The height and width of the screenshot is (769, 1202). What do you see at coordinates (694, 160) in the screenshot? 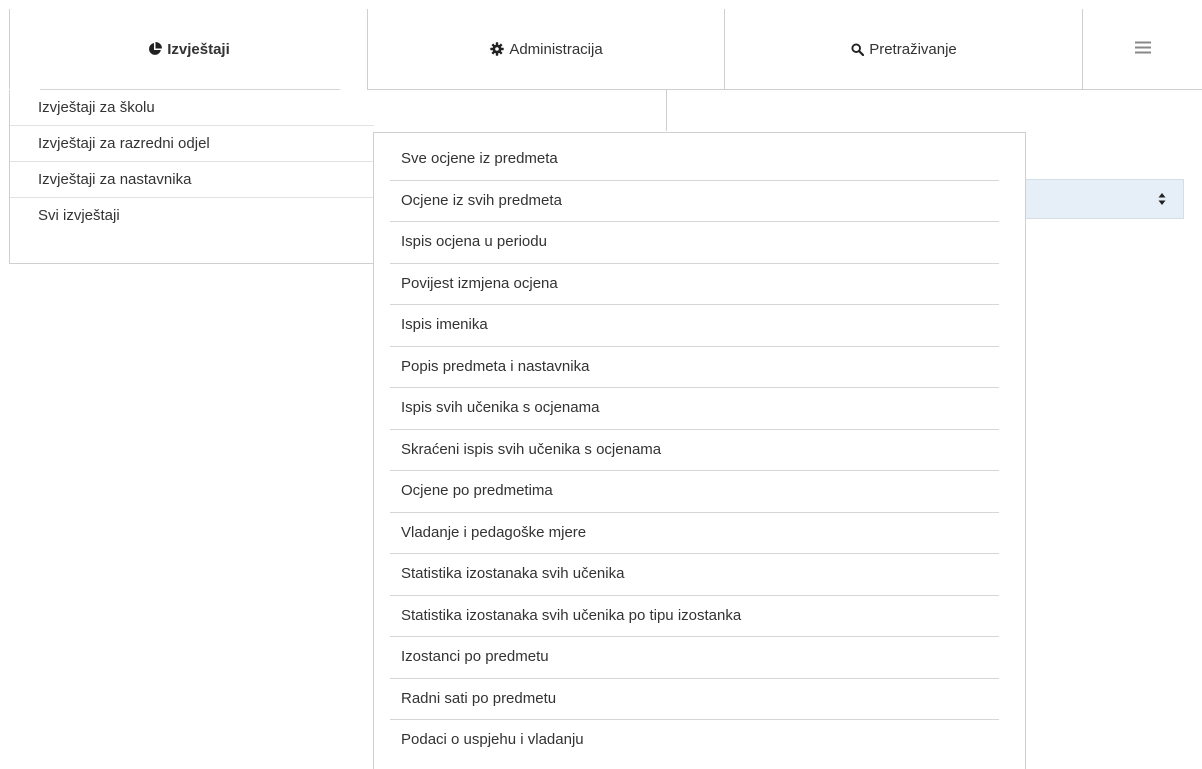
I see `flyout-item: Sve ocjene iz predmeta` at bounding box center [694, 160].